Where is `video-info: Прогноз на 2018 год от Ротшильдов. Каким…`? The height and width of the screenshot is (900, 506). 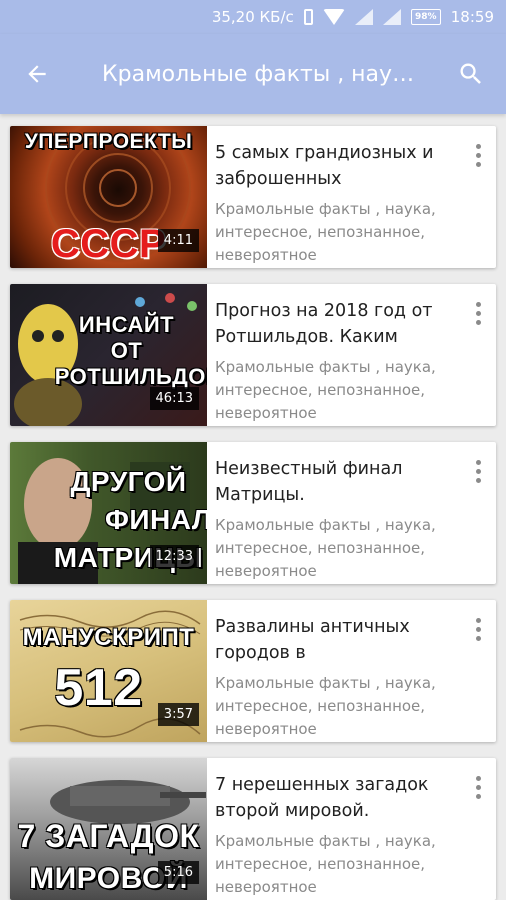
video-info: Прогноз на 2018 год от Ротшильдов. Каким… is located at coordinates (338, 361).